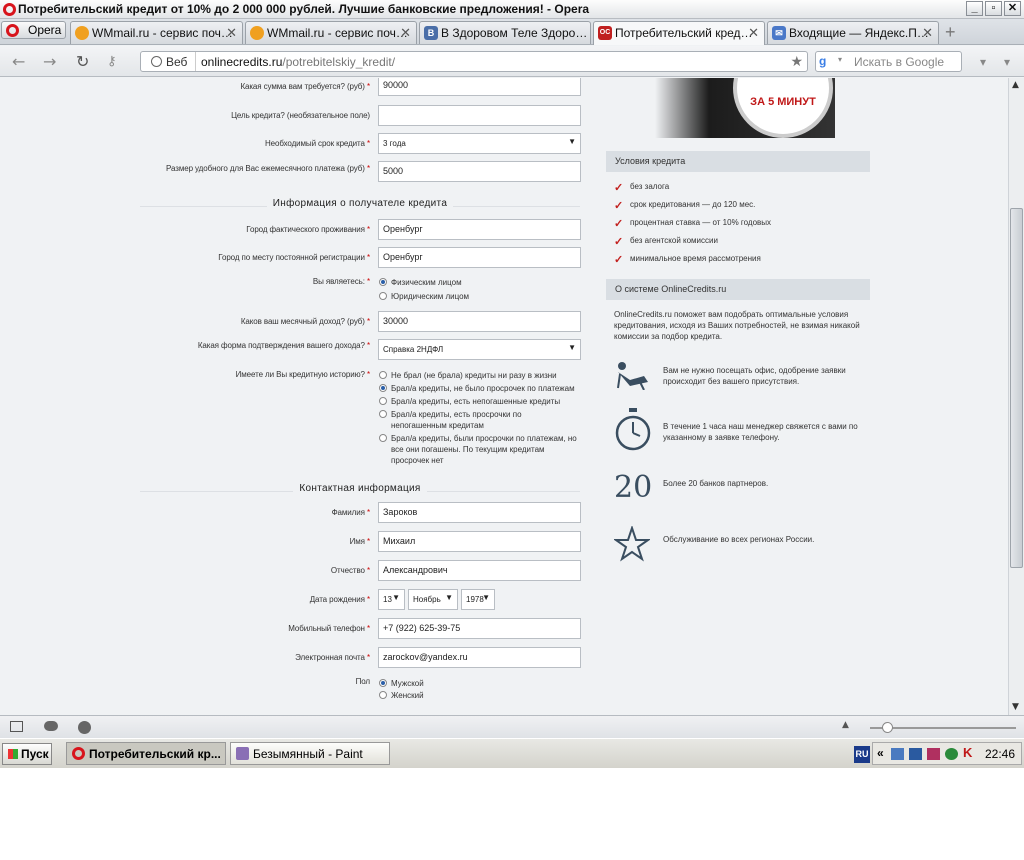 Image resolution: width=1024 pixels, height=860 pixels. I want to click on term-select: 3 года ▼, so click(479, 143).